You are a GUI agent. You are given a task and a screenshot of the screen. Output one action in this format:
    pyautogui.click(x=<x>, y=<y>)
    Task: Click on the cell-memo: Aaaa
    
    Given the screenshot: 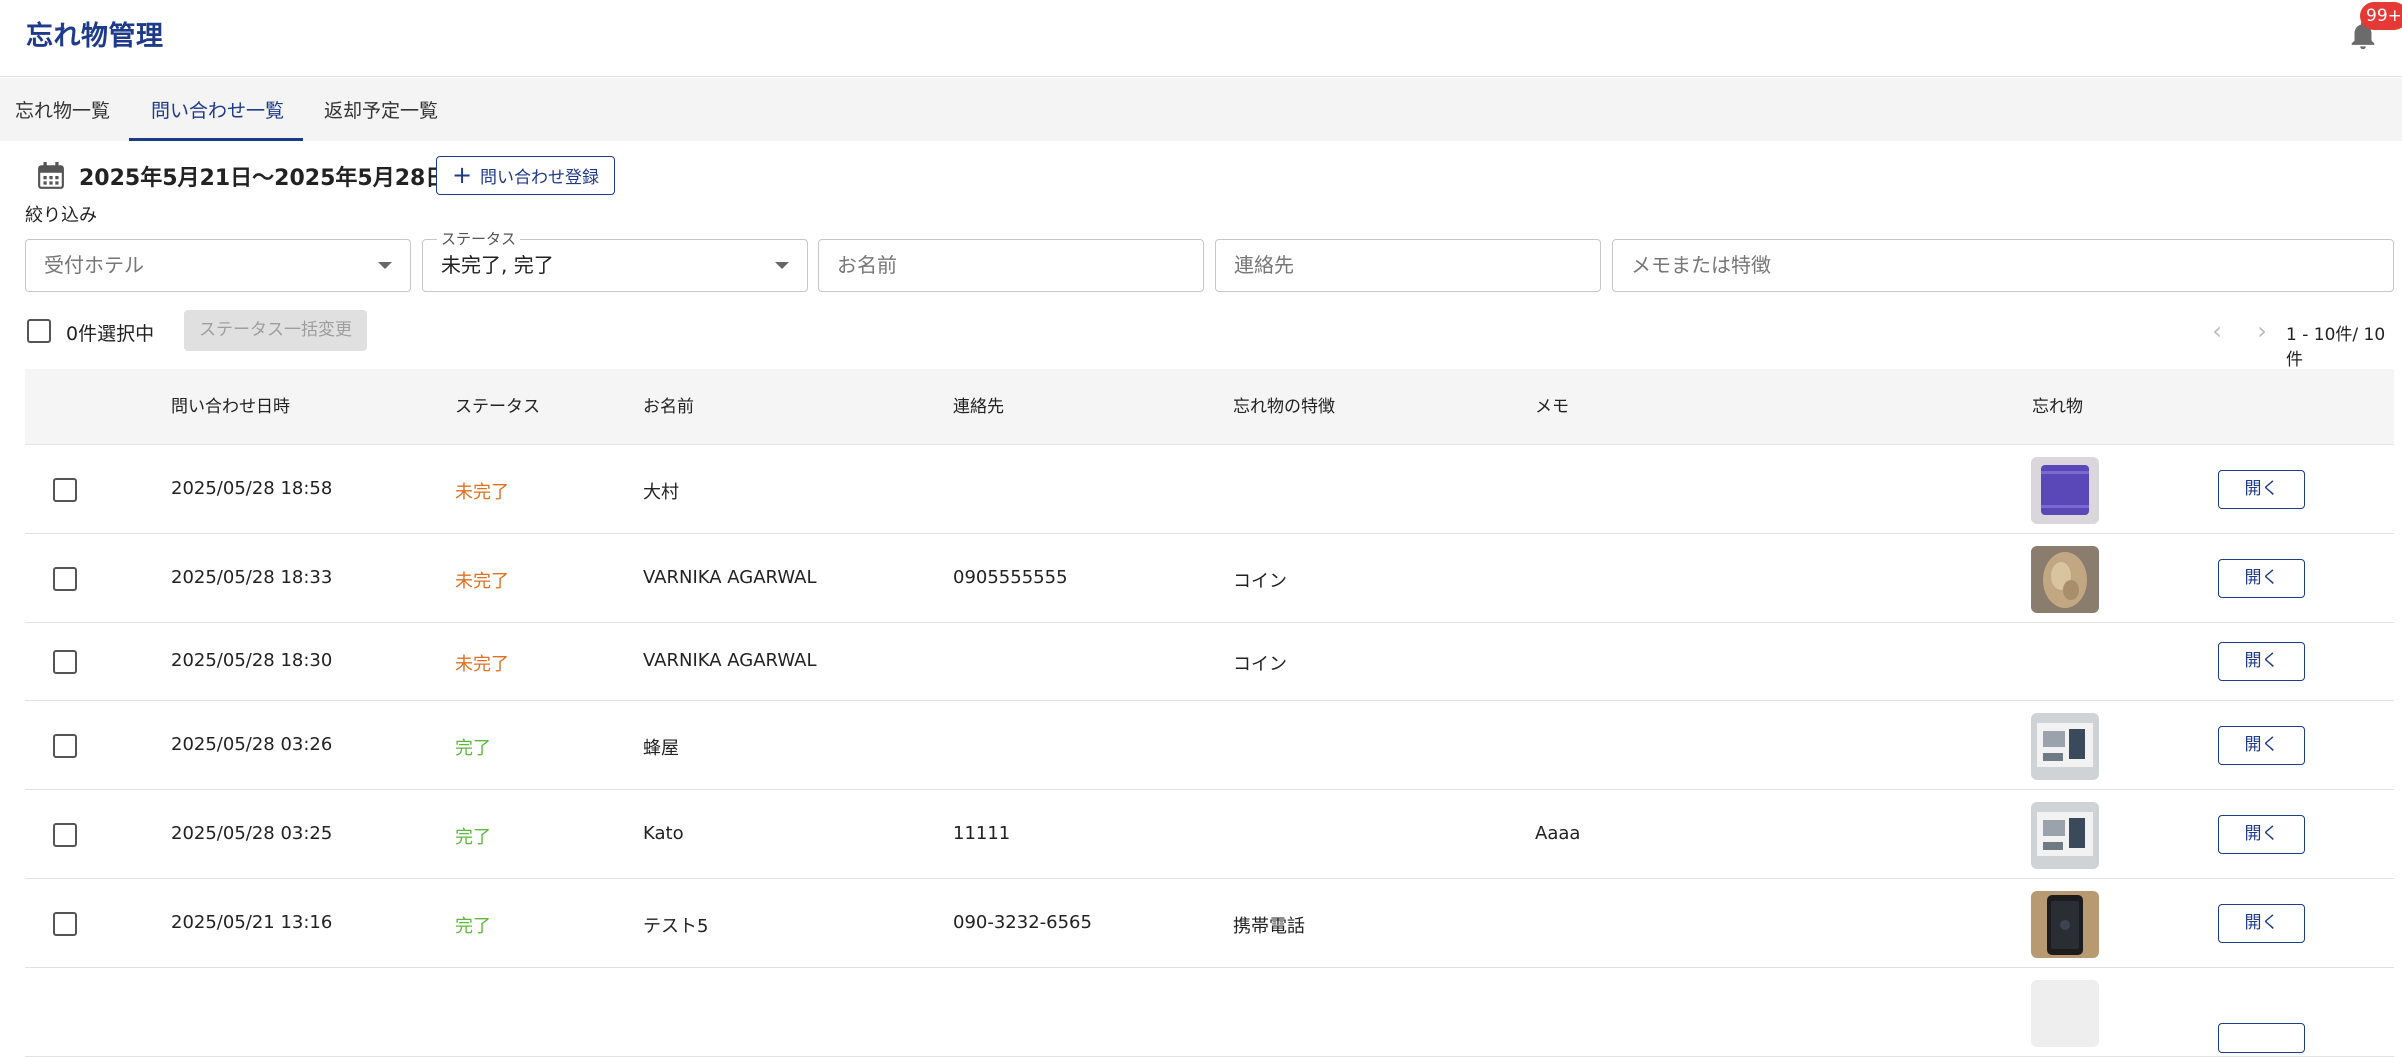 What is the action you would take?
    pyautogui.click(x=1558, y=833)
    